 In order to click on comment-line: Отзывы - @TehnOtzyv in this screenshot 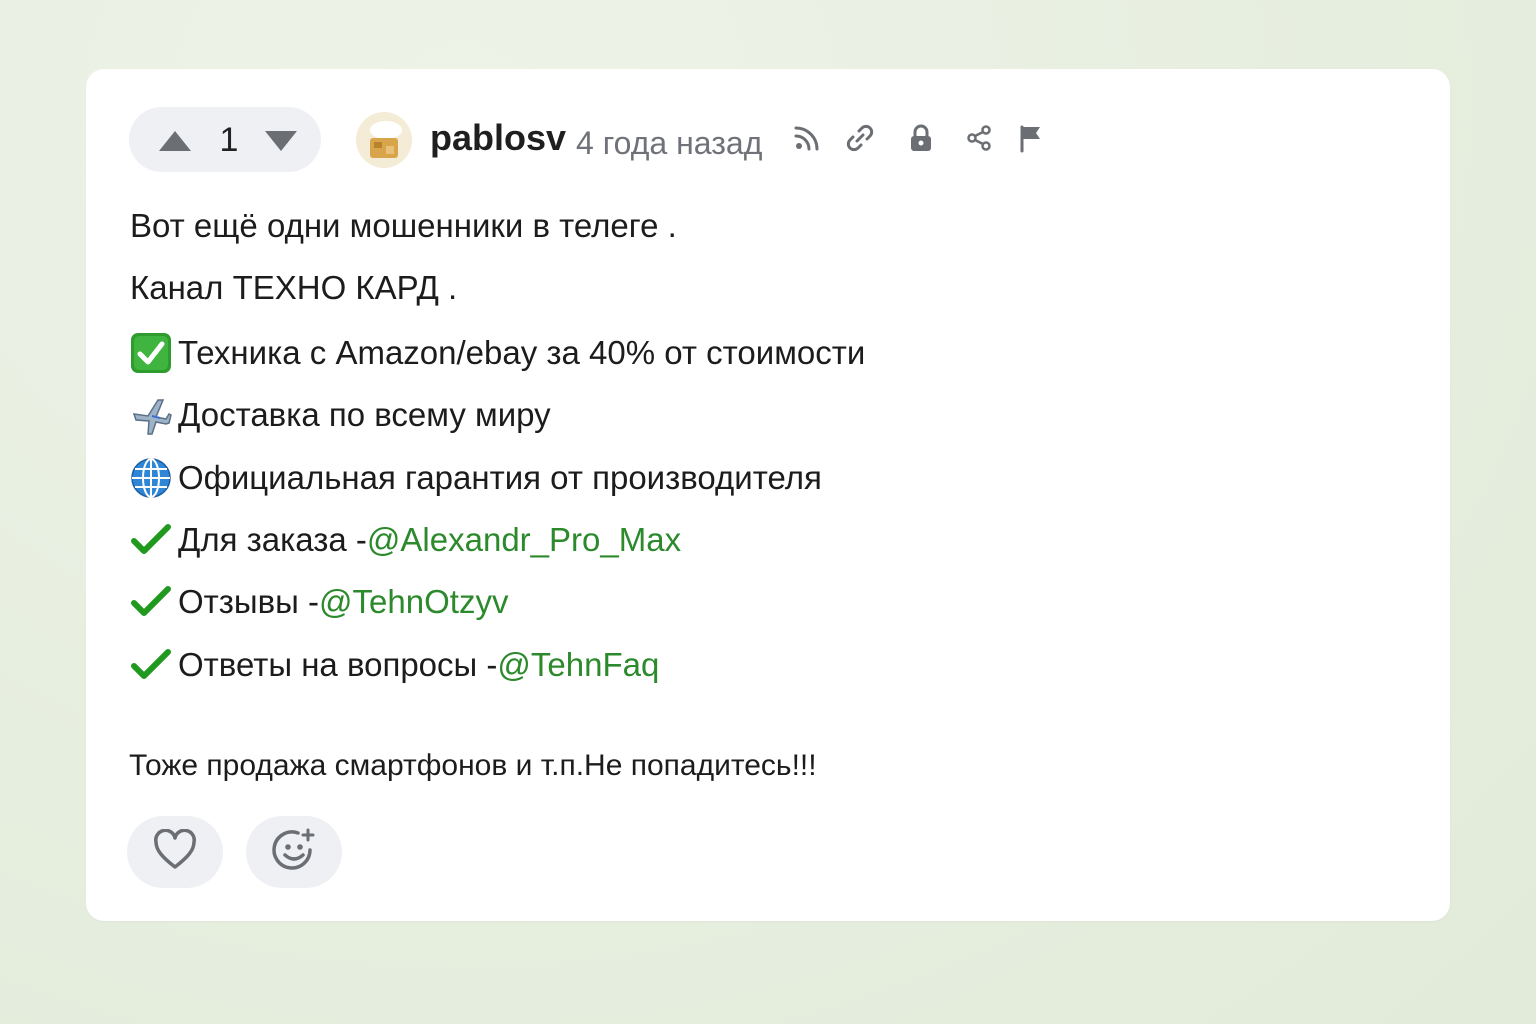, I will do `click(319, 602)`.